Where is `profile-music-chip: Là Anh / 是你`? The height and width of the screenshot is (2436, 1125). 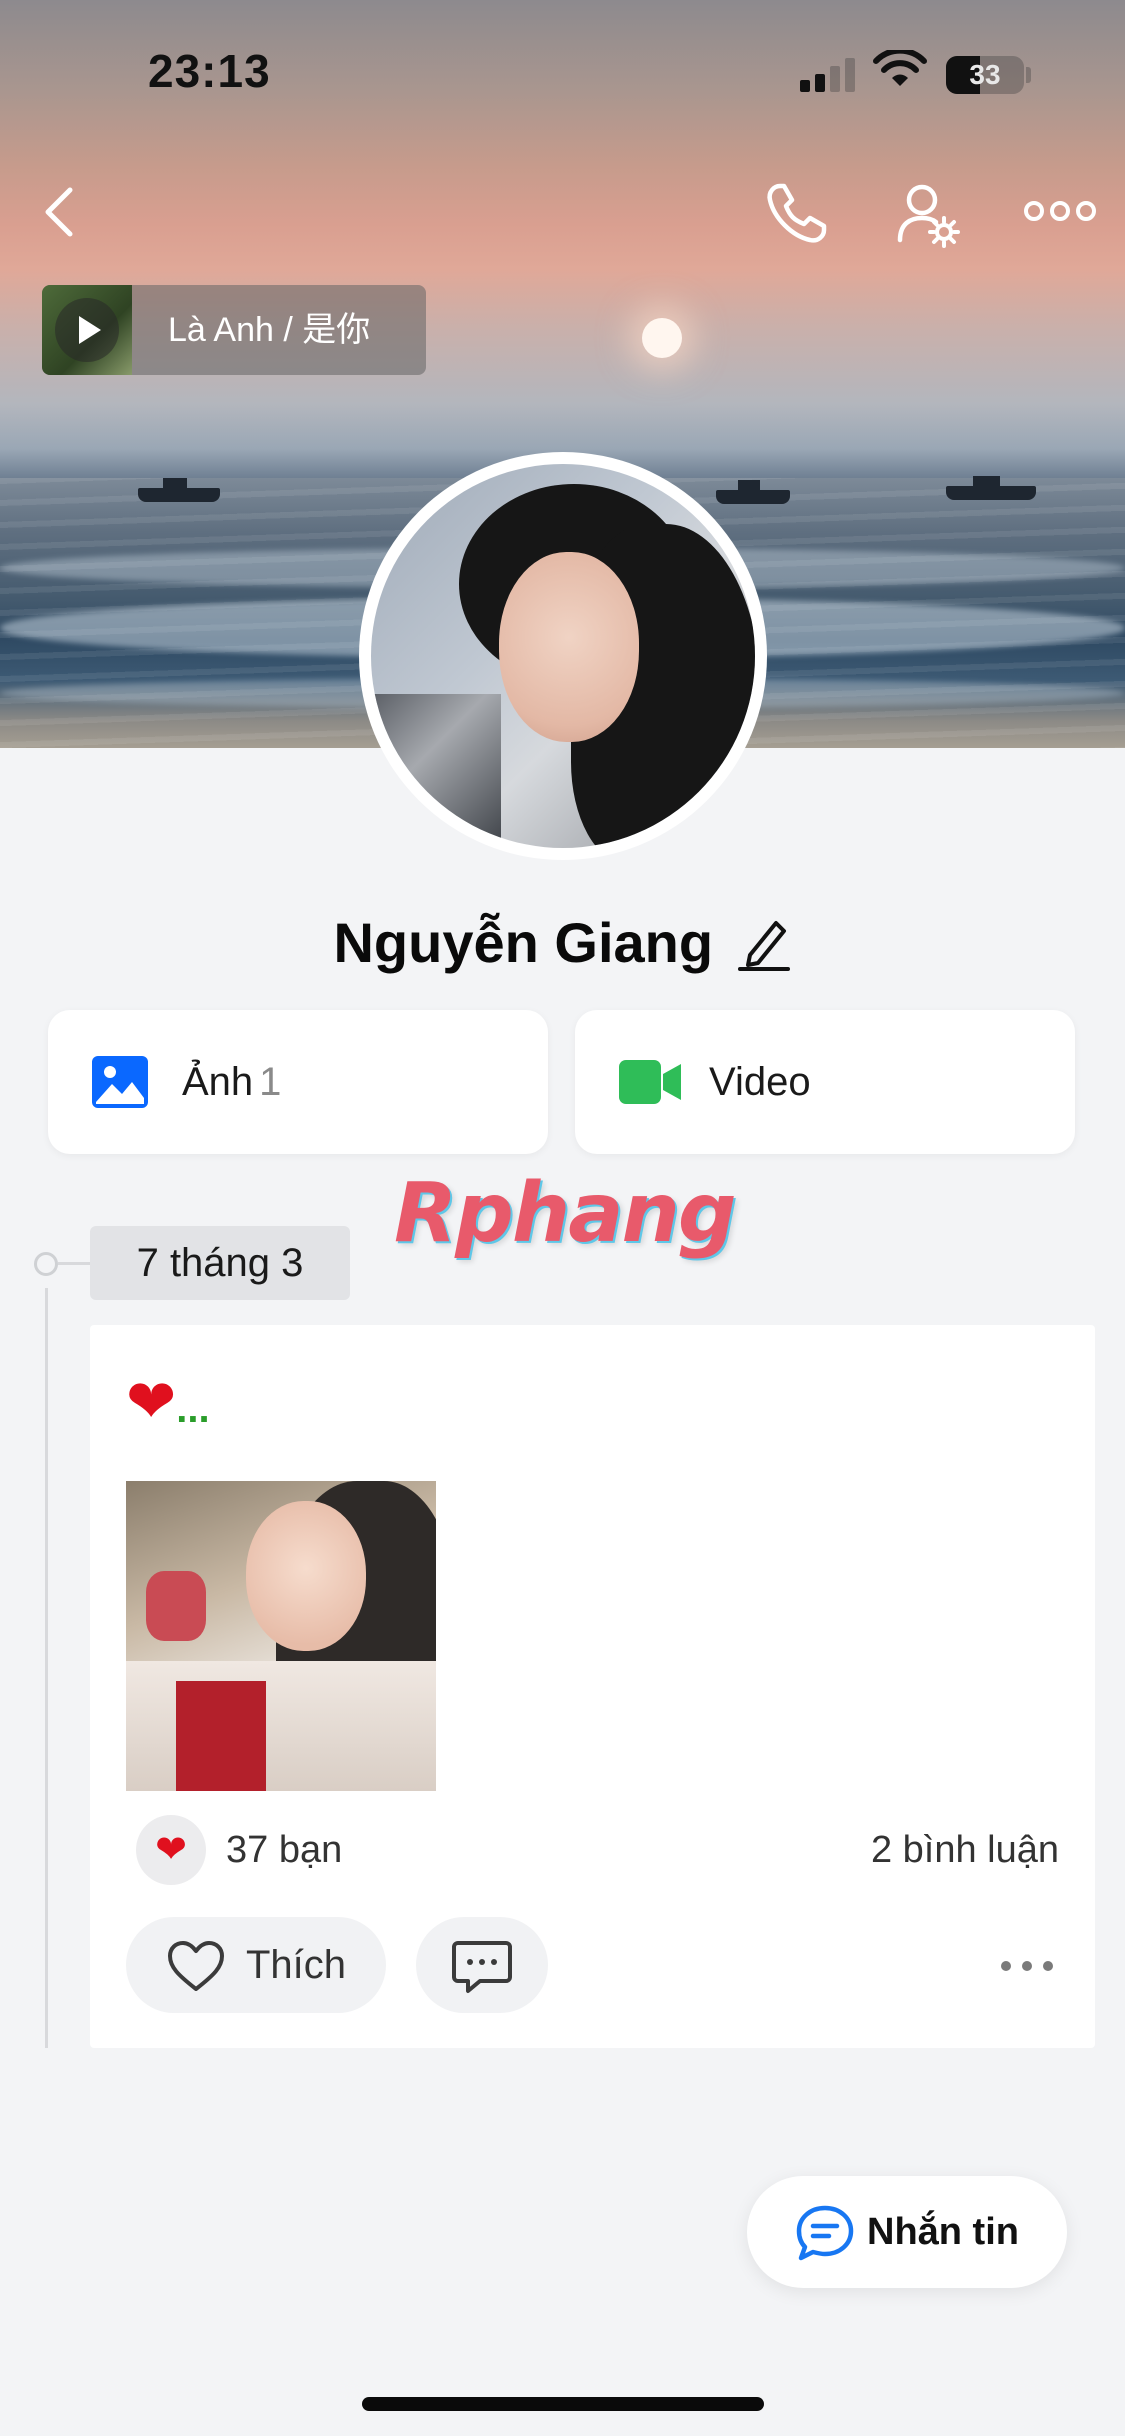
profile-music-chip: Là Anh / 是你 is located at coordinates (234, 330).